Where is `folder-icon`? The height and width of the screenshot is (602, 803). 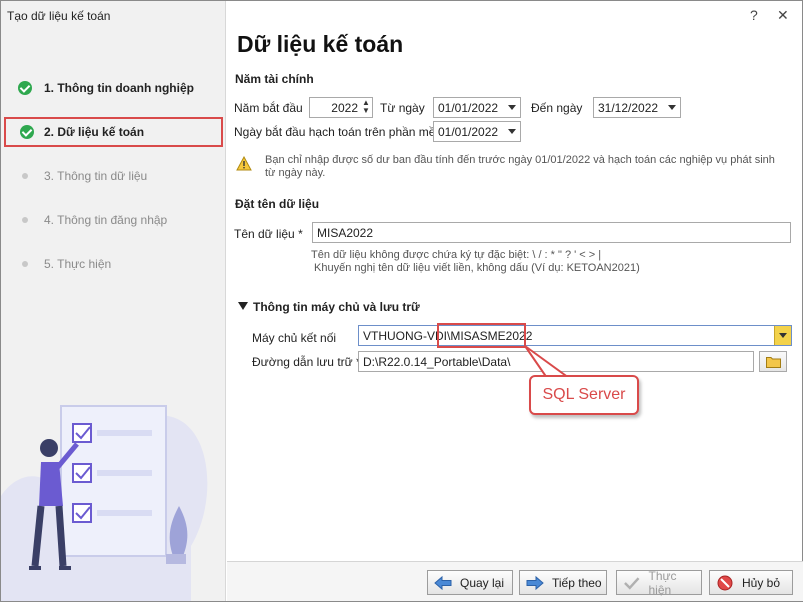
folder-icon is located at coordinates (773, 362).